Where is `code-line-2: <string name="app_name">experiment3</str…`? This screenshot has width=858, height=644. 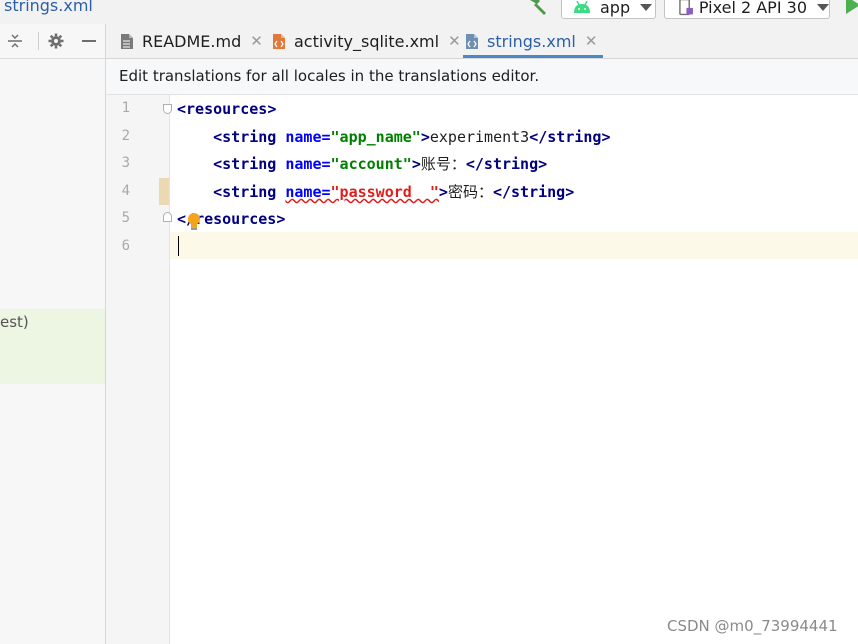
code-line-2: <string name="app_name">experiment3</str… is located at coordinates (394, 137).